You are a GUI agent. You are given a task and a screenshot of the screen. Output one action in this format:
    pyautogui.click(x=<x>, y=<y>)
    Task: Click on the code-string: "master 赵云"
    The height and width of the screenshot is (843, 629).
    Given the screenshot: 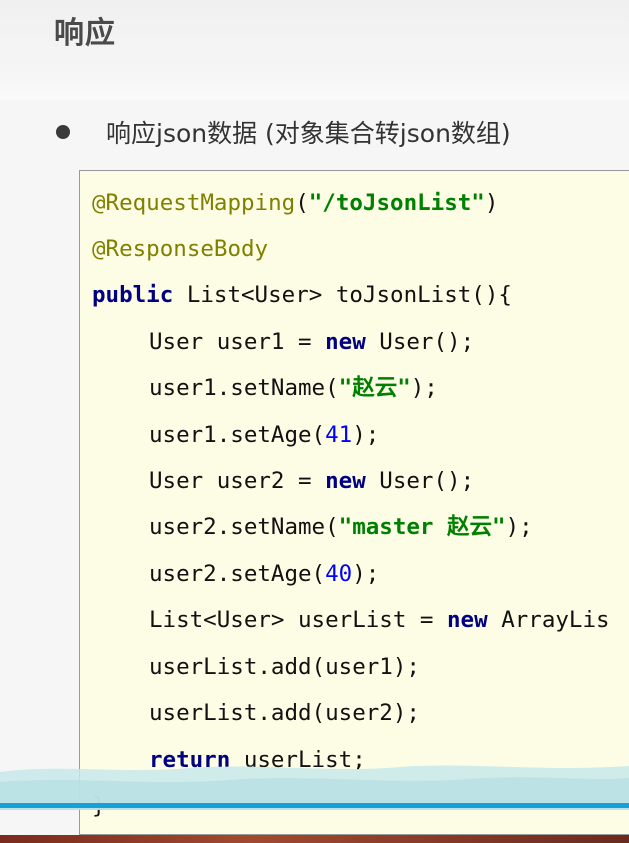 What is the action you would take?
    pyautogui.click(x=422, y=527)
    